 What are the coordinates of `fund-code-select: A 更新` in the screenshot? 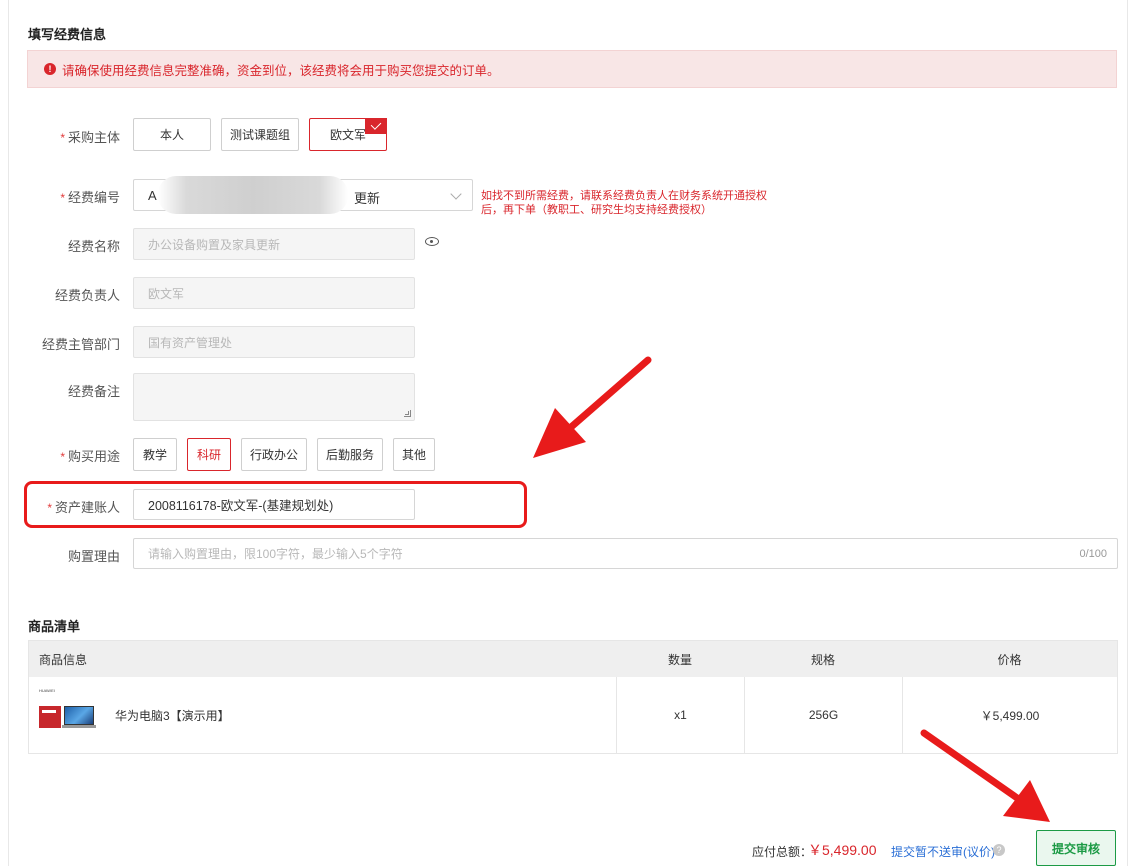 It's located at (303, 195).